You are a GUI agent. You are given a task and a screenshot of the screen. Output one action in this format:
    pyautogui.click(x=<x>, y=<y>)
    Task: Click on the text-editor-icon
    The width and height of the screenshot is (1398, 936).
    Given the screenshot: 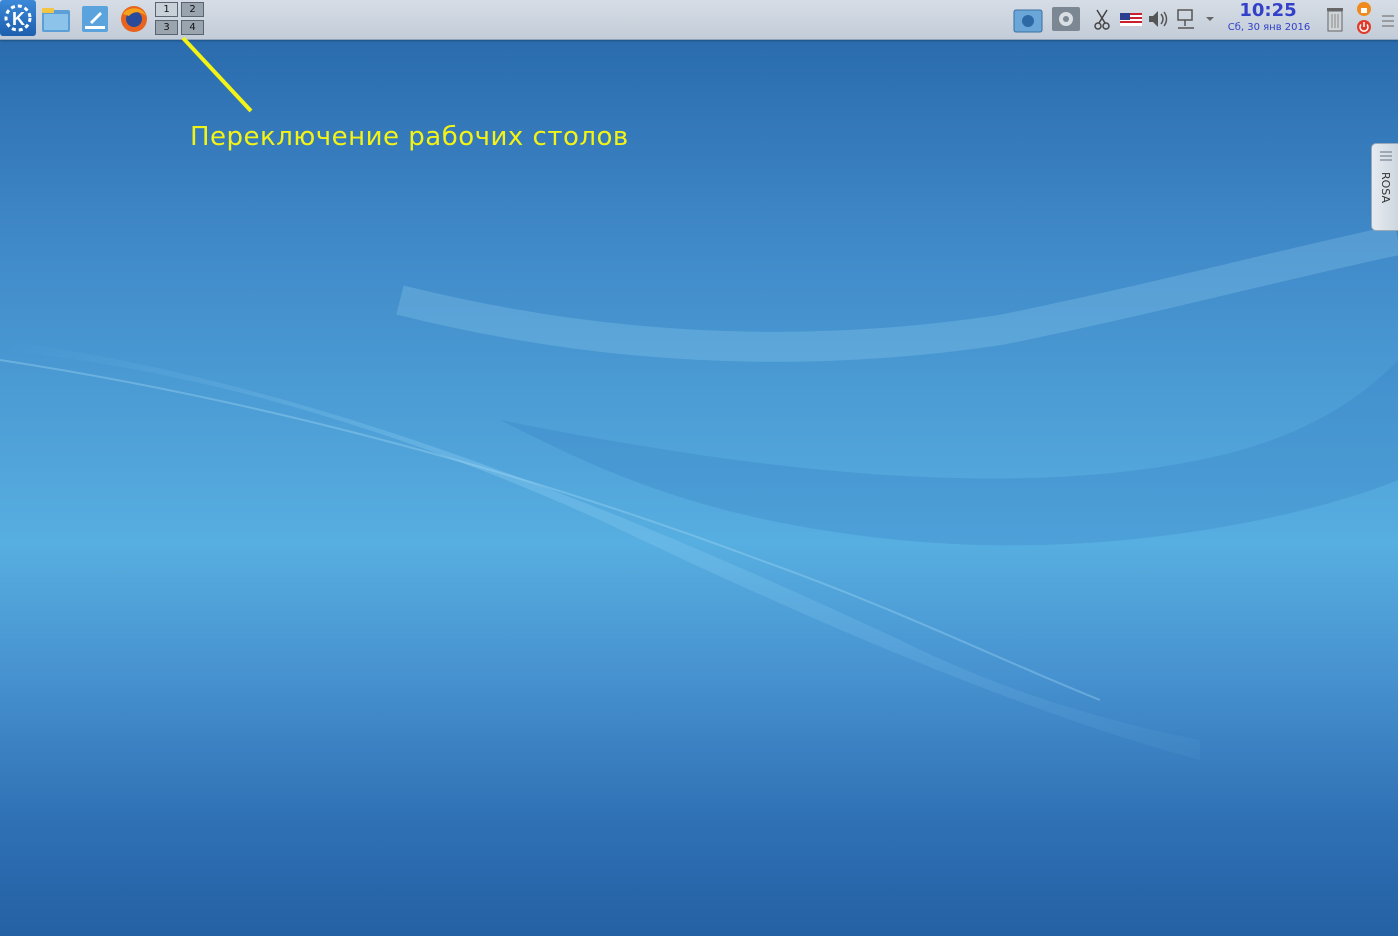 What is the action you would take?
    pyautogui.click(x=95, y=19)
    